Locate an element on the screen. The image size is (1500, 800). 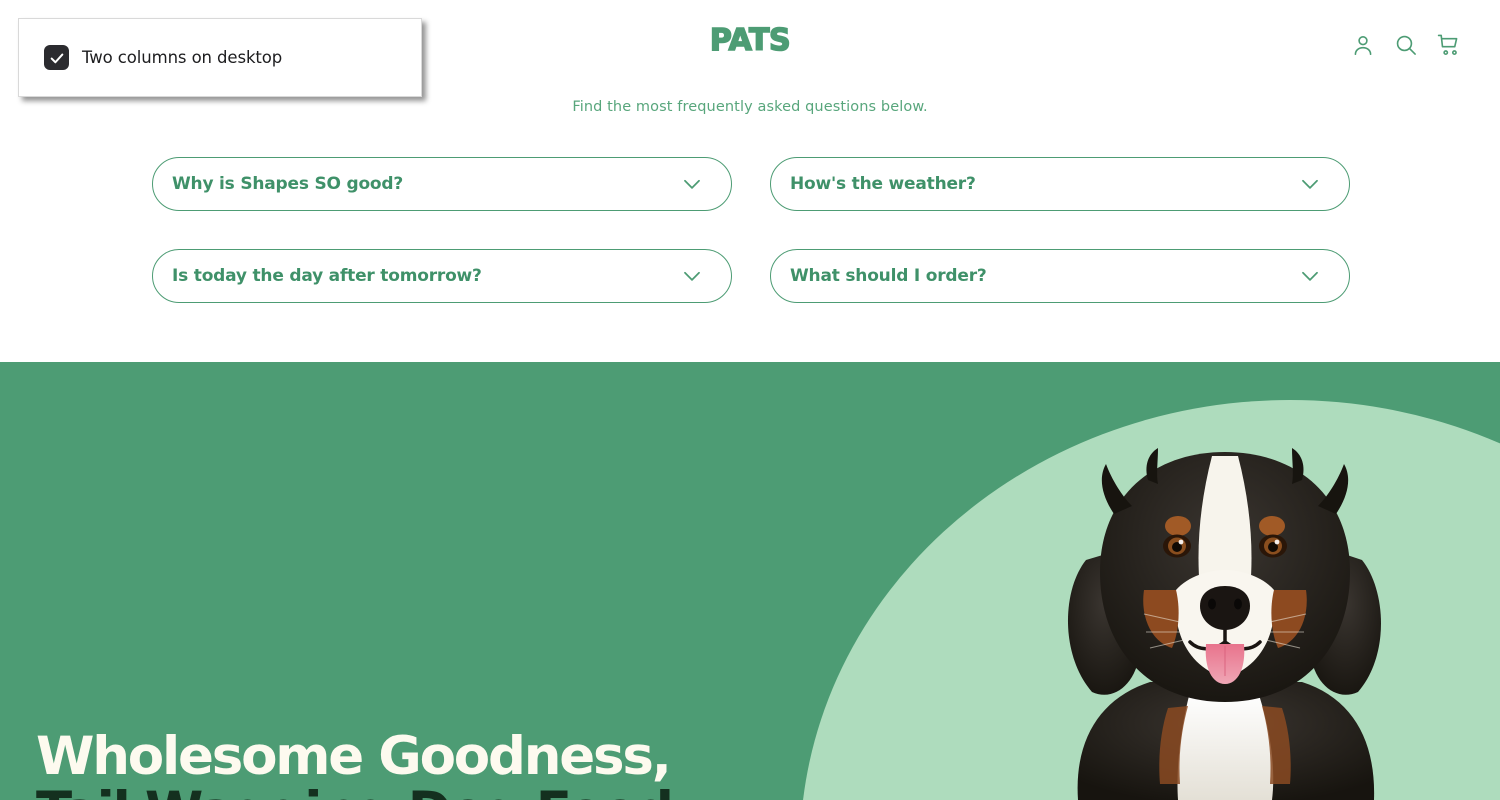
checkmark-icon is located at coordinates (56, 58).